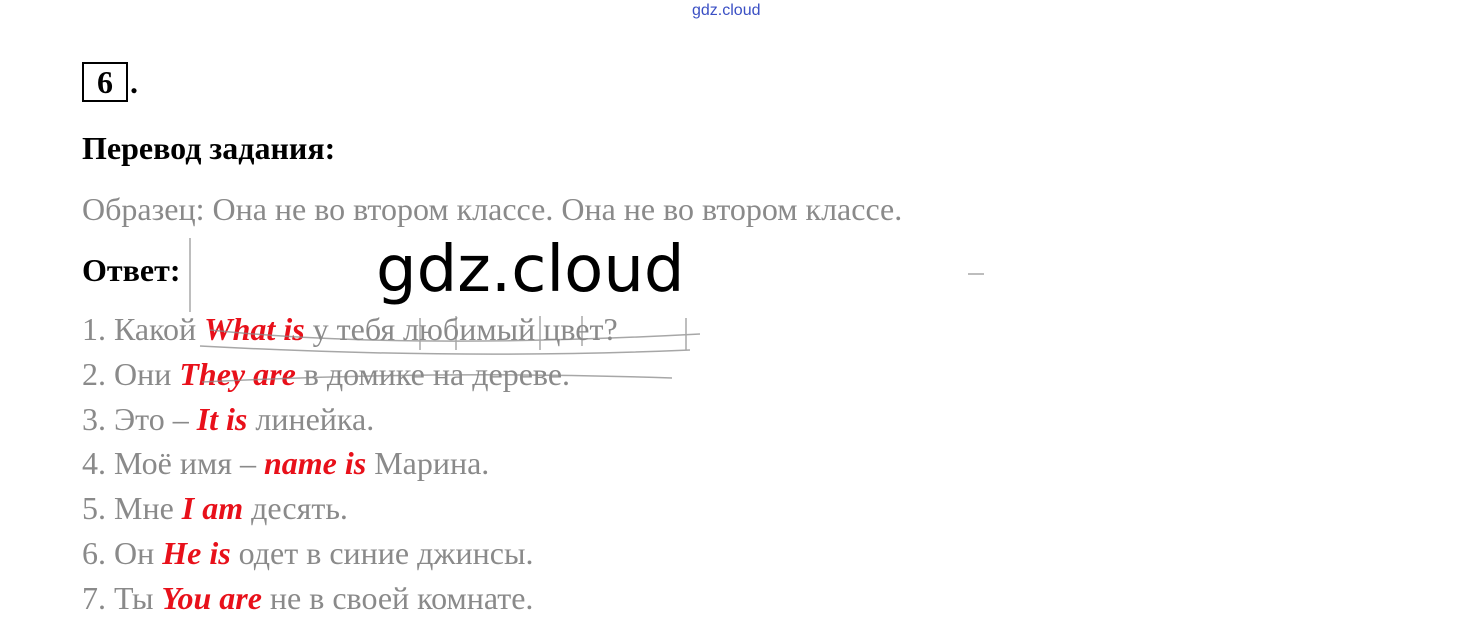 The height and width of the screenshot is (634, 1460). Describe the element at coordinates (212, 508) in the screenshot. I see `item-answer: I am` at that location.